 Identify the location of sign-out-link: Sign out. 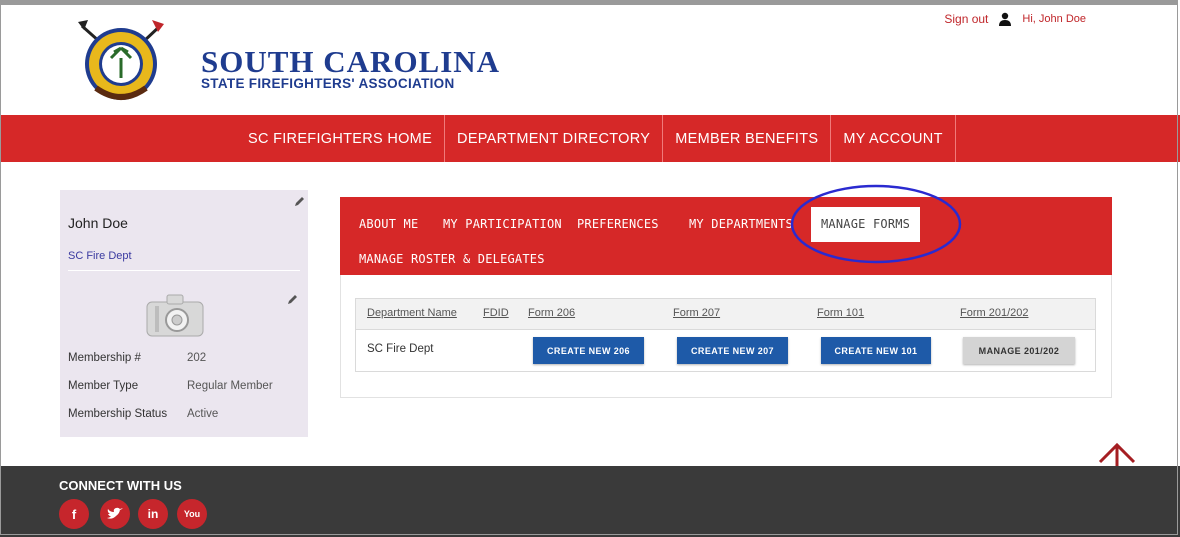
(966, 19).